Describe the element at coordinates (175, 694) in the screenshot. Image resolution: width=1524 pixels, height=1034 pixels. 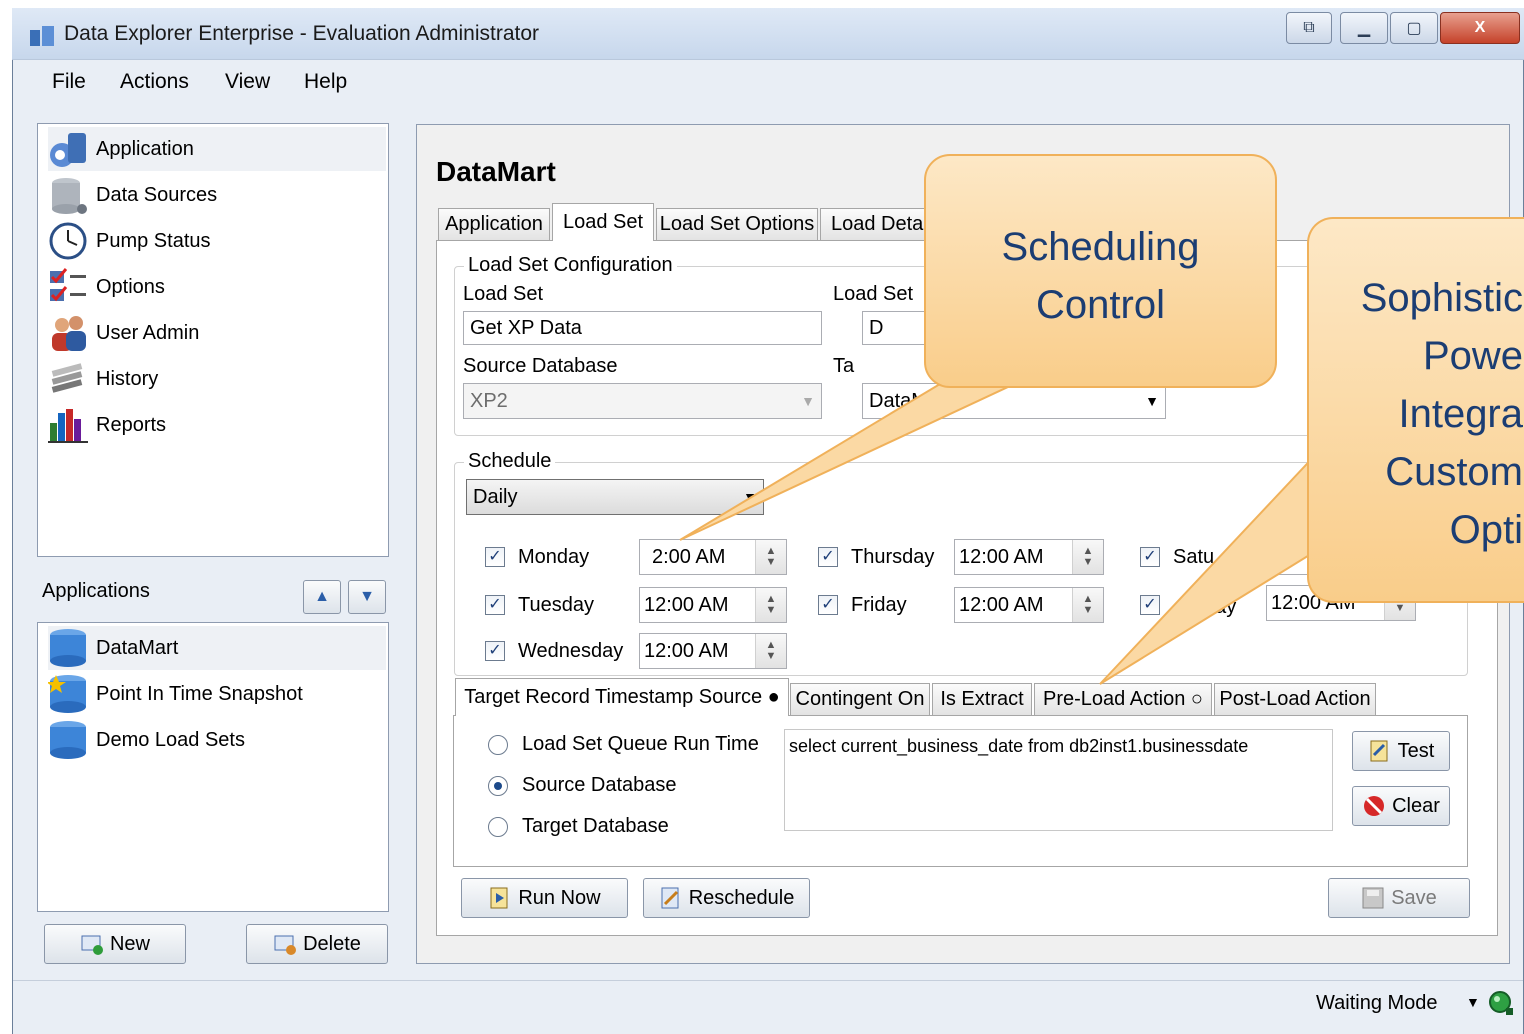
I see `app-item-point-in-time-snapshot: Point In Time Snapshot` at that location.